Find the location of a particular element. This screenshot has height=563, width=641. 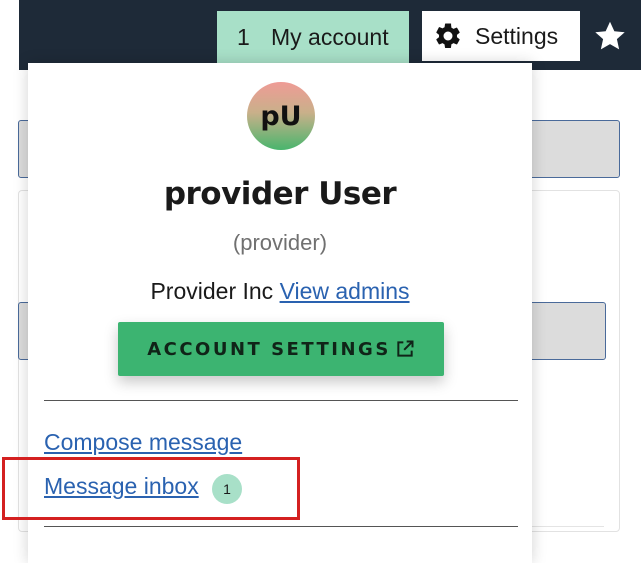

view-admins-link: View admins is located at coordinates (345, 291).